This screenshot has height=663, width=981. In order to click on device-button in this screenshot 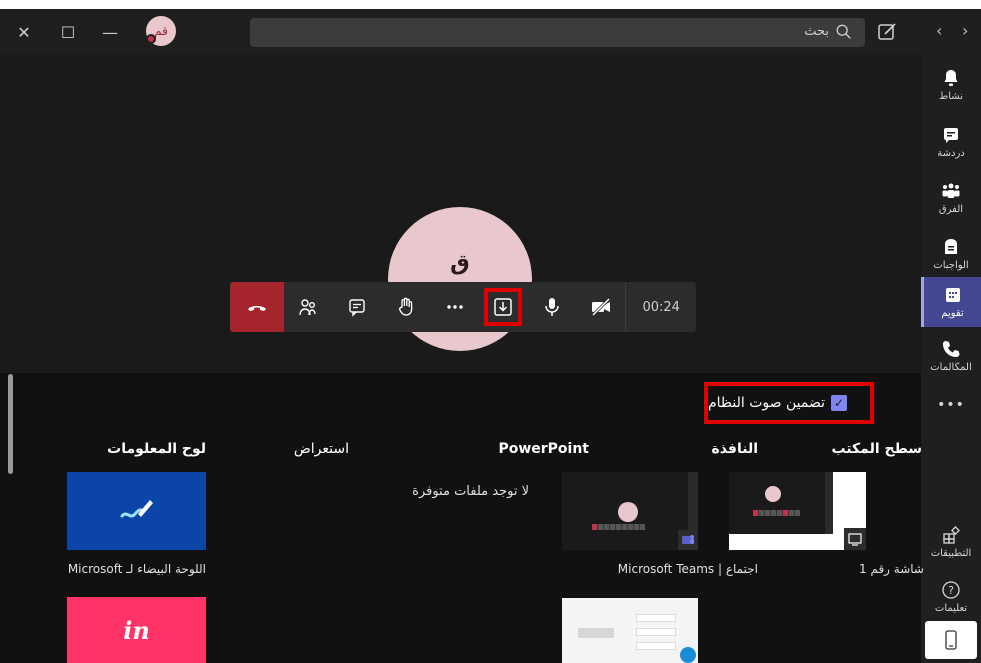, I will do `click(951, 640)`.